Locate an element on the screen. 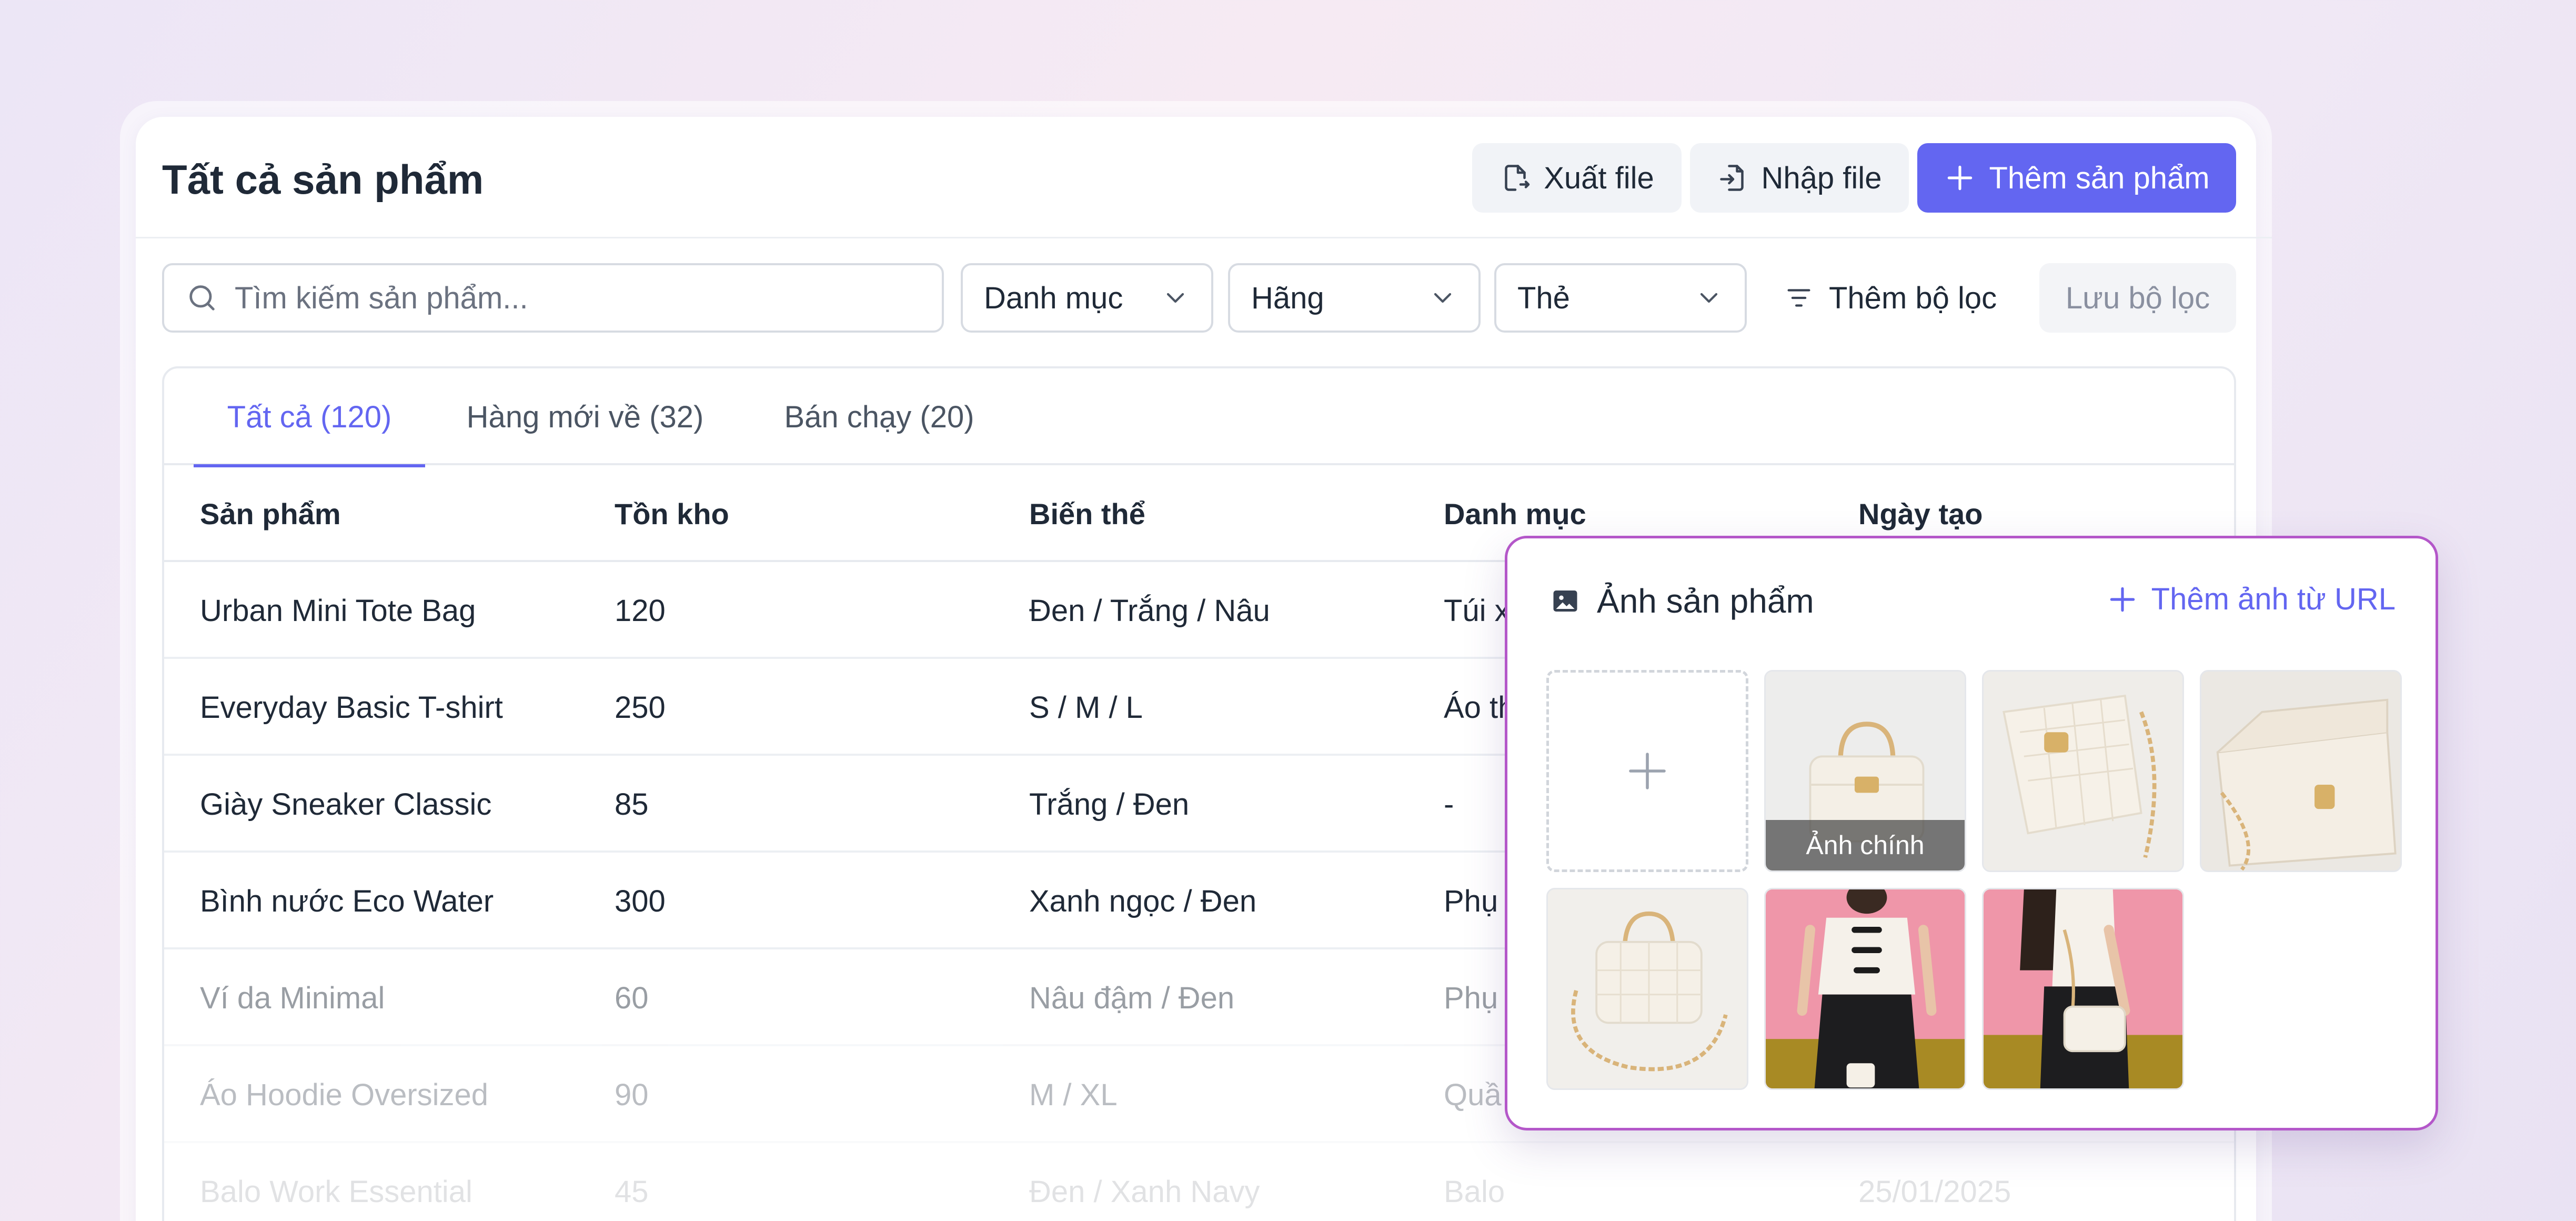 This screenshot has width=2576, height=1221. brand-select-label: Hãng is located at coordinates (1287, 298).